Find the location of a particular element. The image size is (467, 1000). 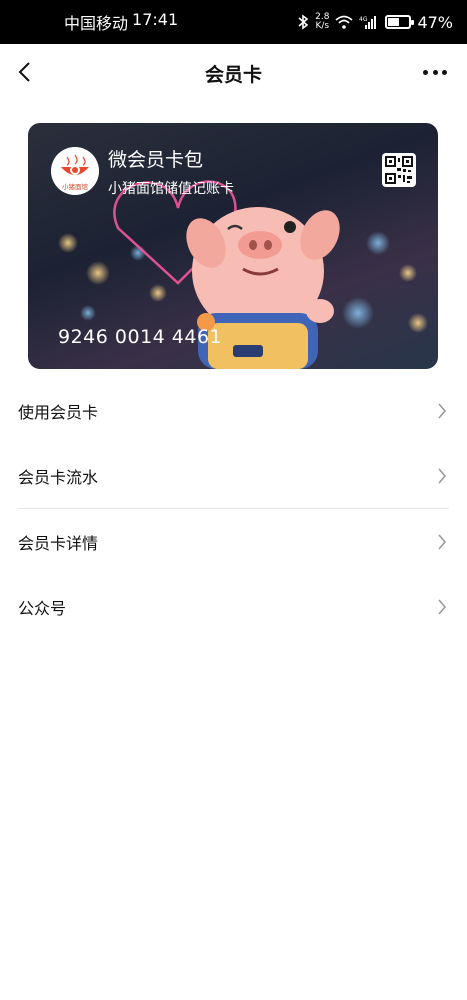

wifi-icon is located at coordinates (344, 22).